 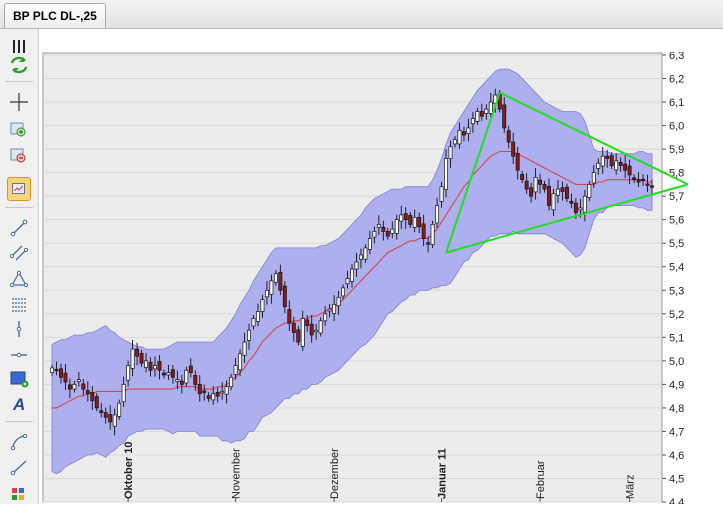 I want to click on tab-chart: BP PLC DL-,25, so click(x=55, y=15).